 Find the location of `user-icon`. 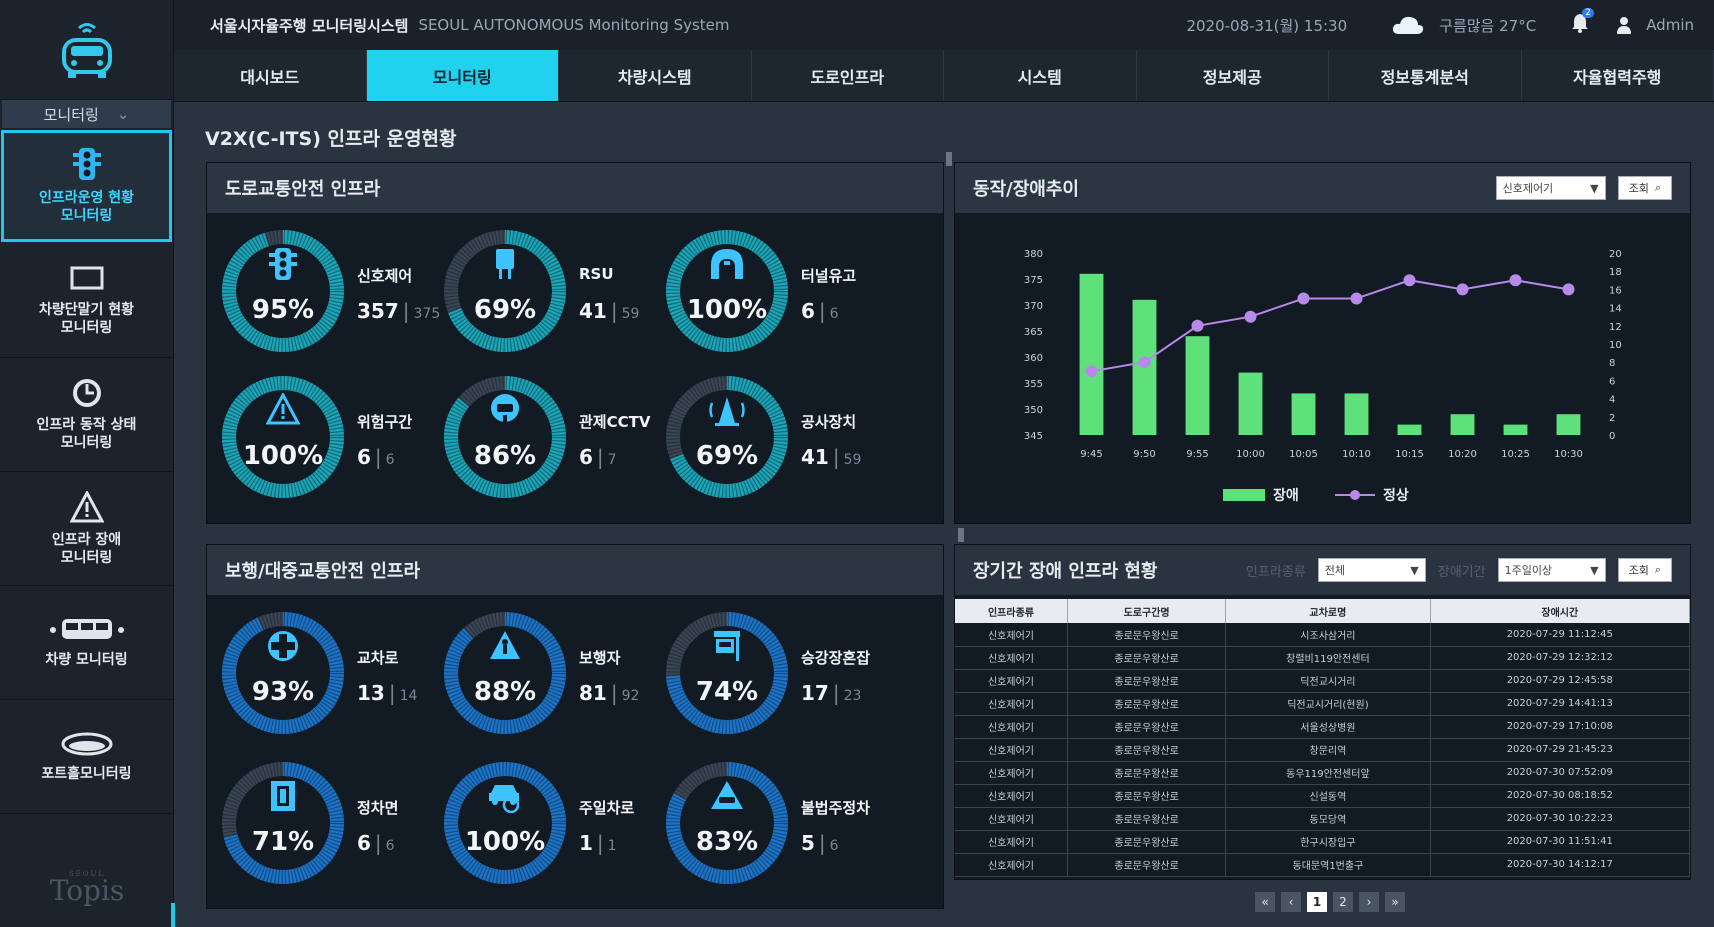

user-icon is located at coordinates (1624, 25).